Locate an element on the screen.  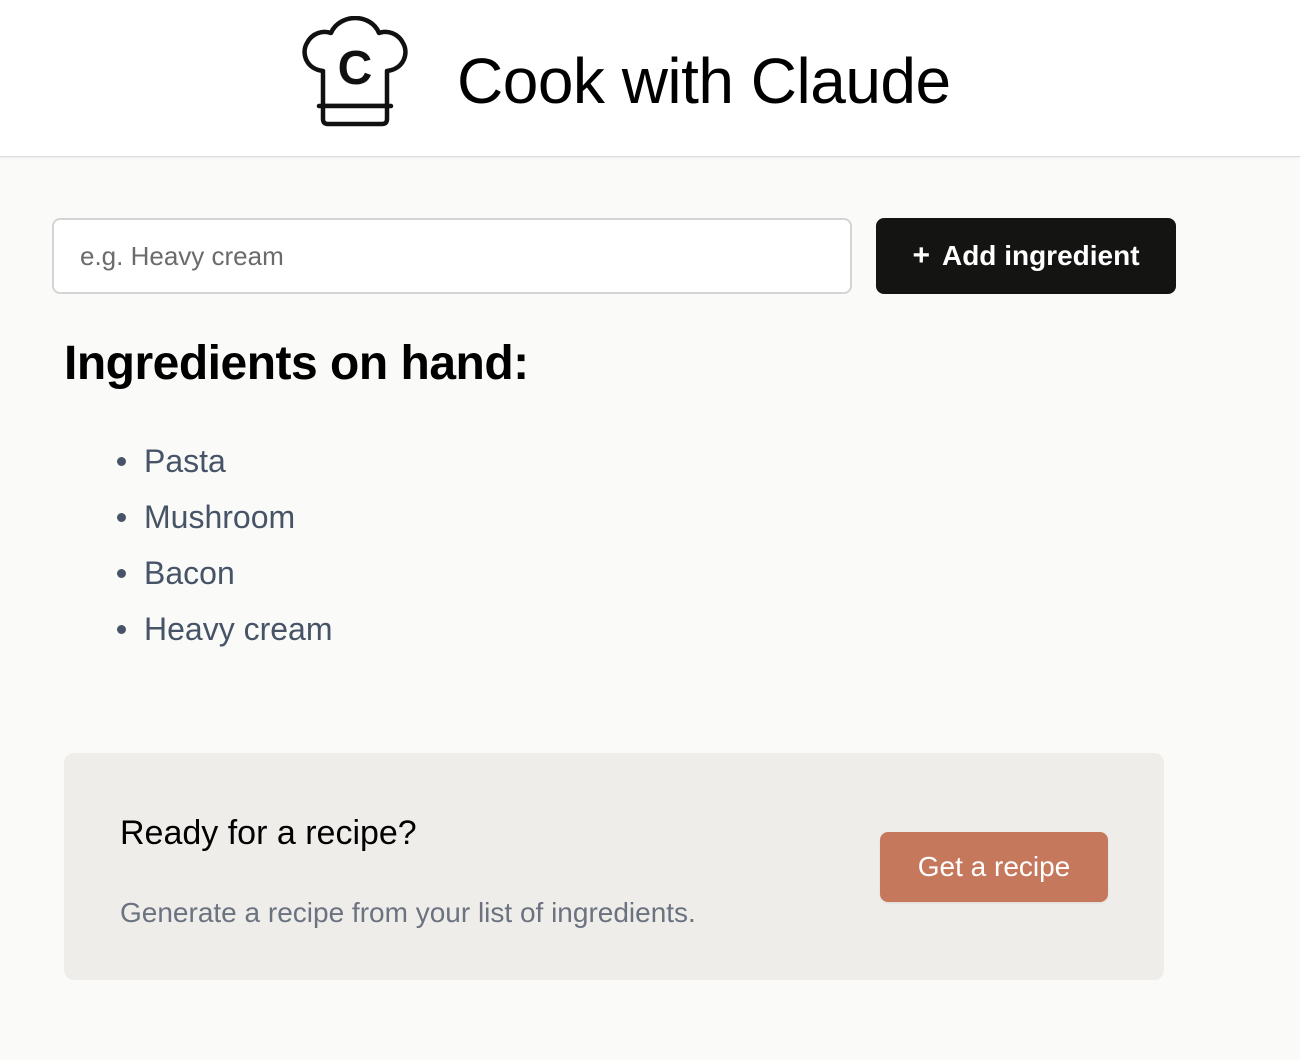
ingredients-heading: Ingredients on hand: is located at coordinates (296, 363).